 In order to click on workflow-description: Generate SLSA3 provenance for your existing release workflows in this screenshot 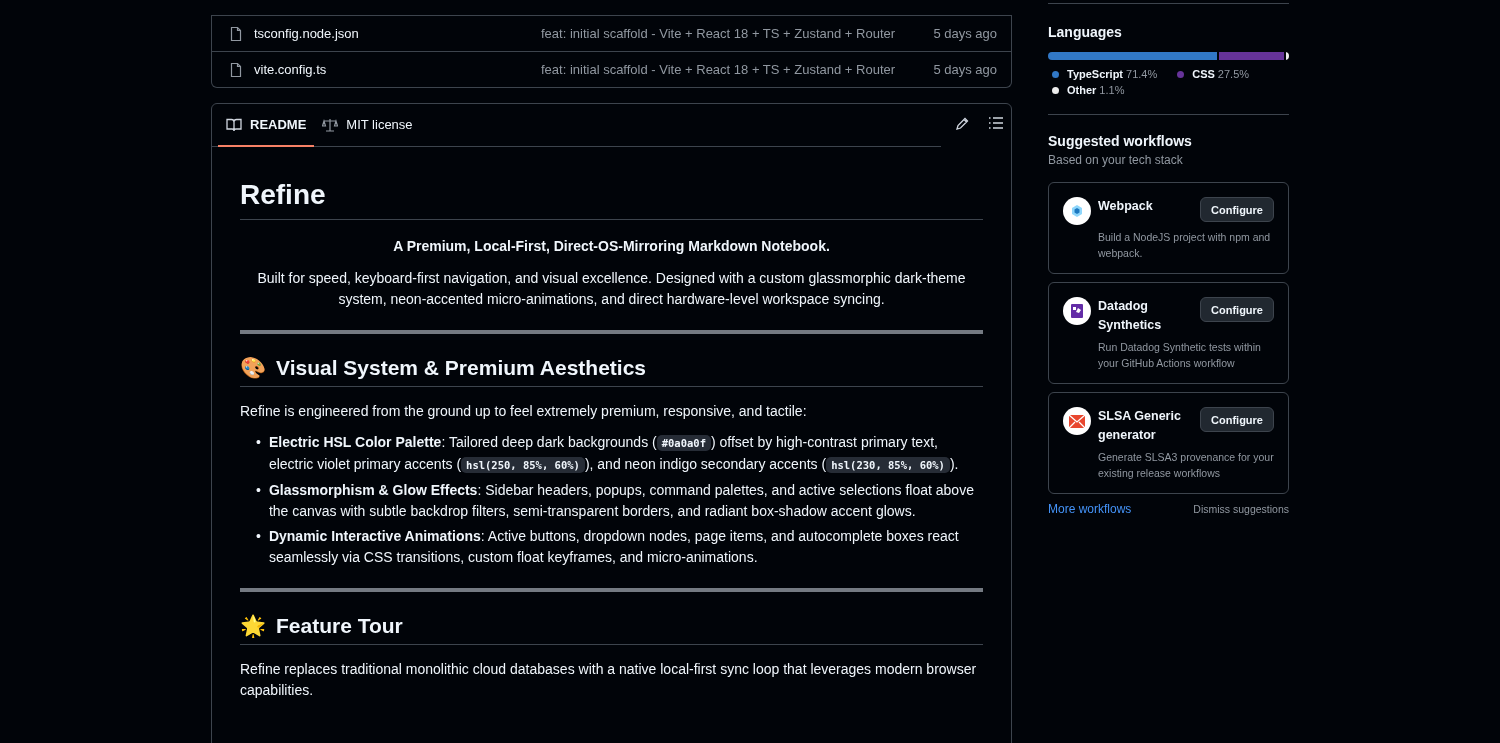, I will do `click(1186, 465)`.